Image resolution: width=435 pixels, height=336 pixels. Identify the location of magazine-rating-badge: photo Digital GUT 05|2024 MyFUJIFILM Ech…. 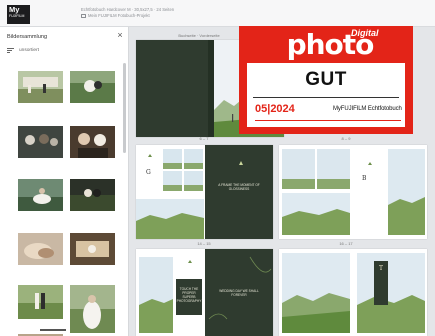
(326, 80).